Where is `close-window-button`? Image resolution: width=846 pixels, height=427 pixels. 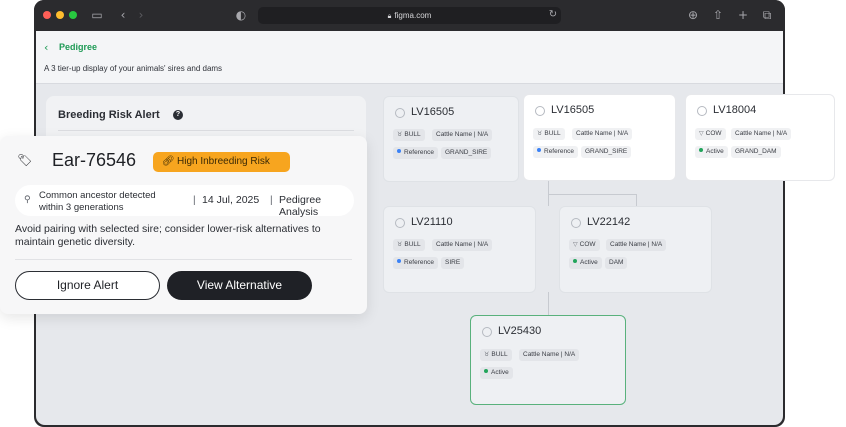
close-window-button is located at coordinates (47, 15).